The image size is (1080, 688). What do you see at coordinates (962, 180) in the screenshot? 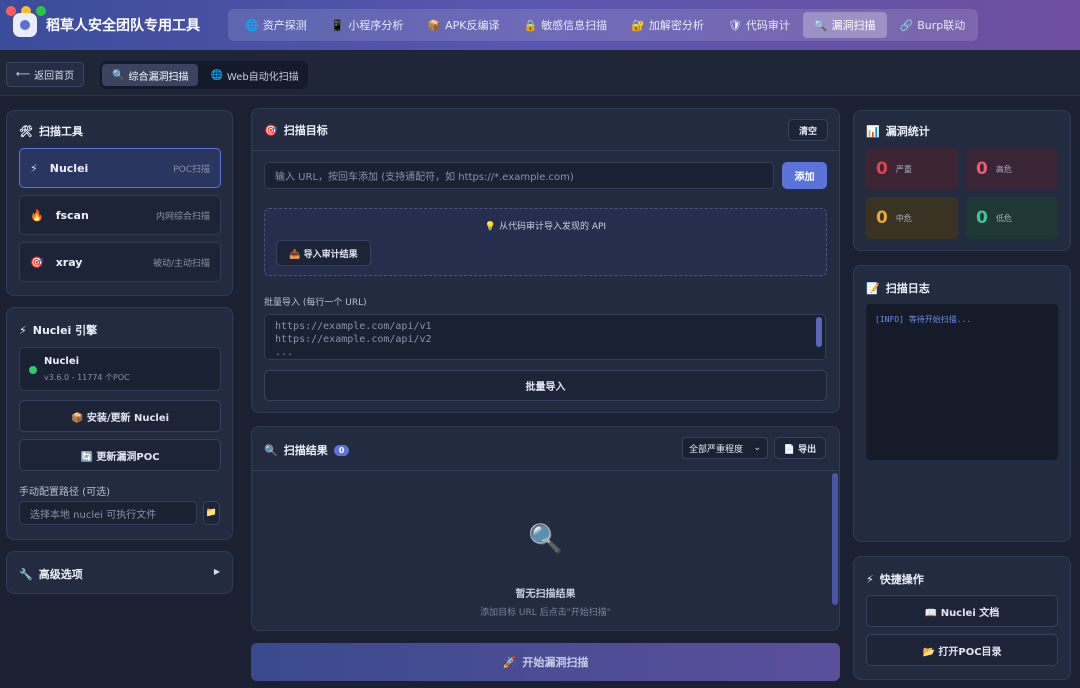
I see `vuln-stats-panel: 📊 漏洞统计 0 严重 0 高危 0 中危 0 低危` at bounding box center [962, 180].